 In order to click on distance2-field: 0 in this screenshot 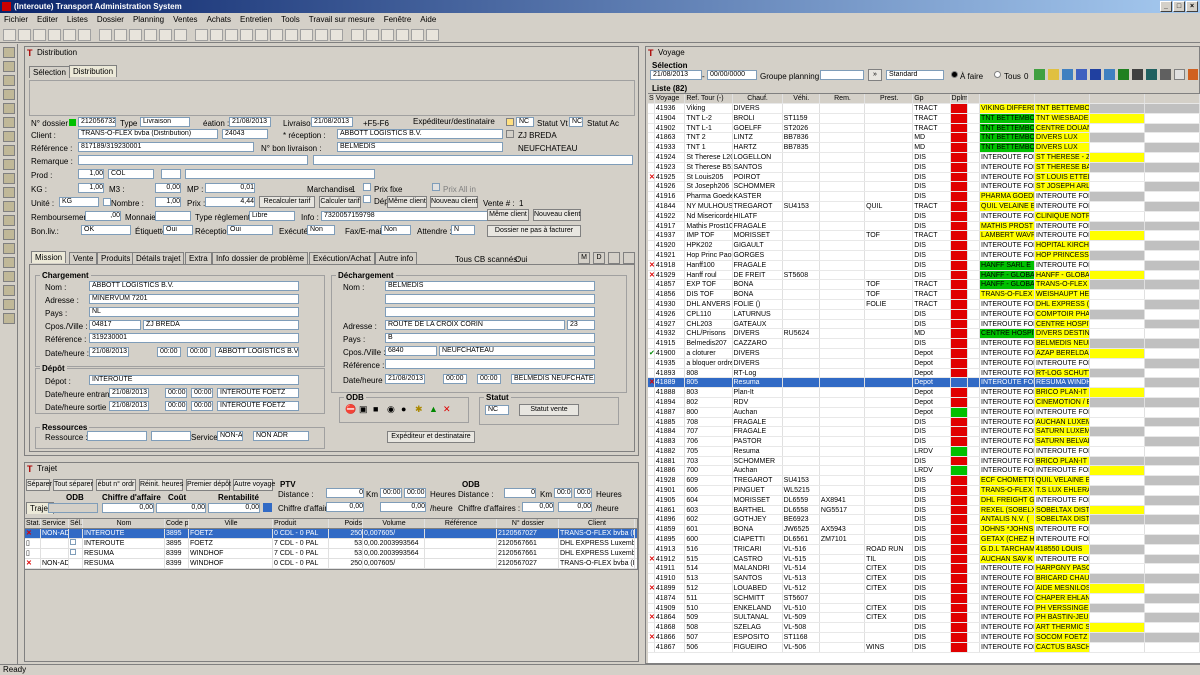, I will do `click(520, 493)`.